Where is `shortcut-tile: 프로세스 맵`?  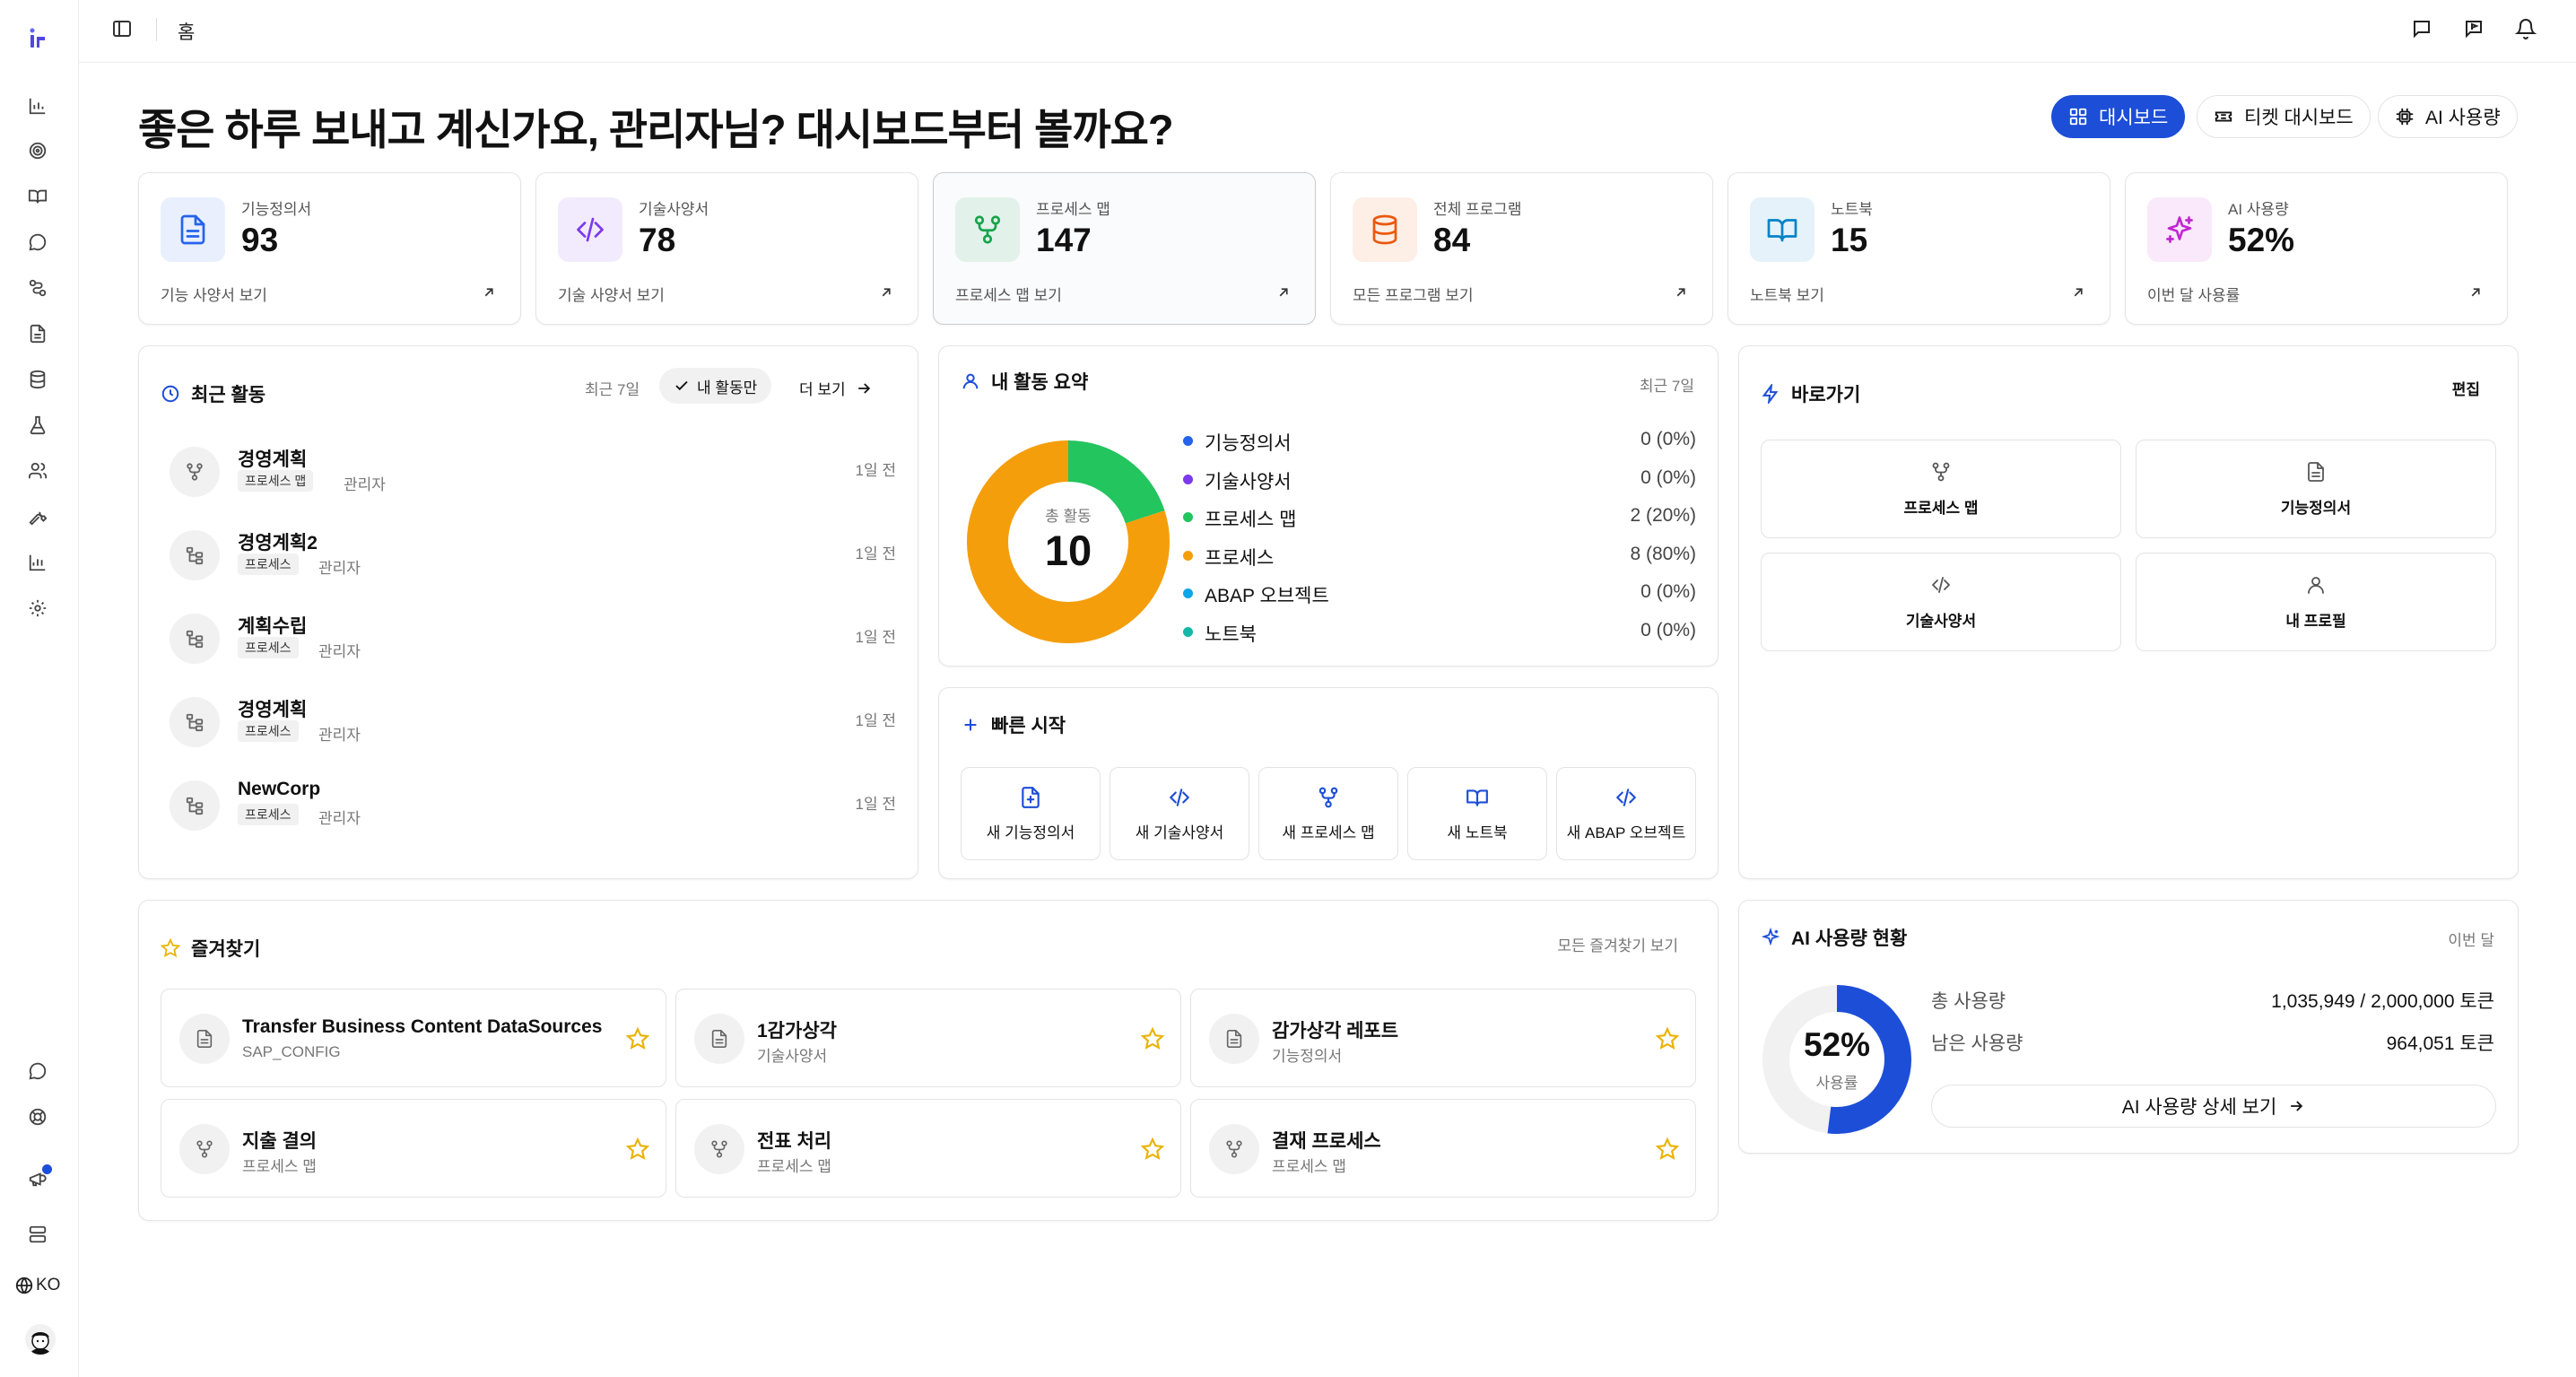
shortcut-tile: 프로세스 맵 is located at coordinates (1941, 489).